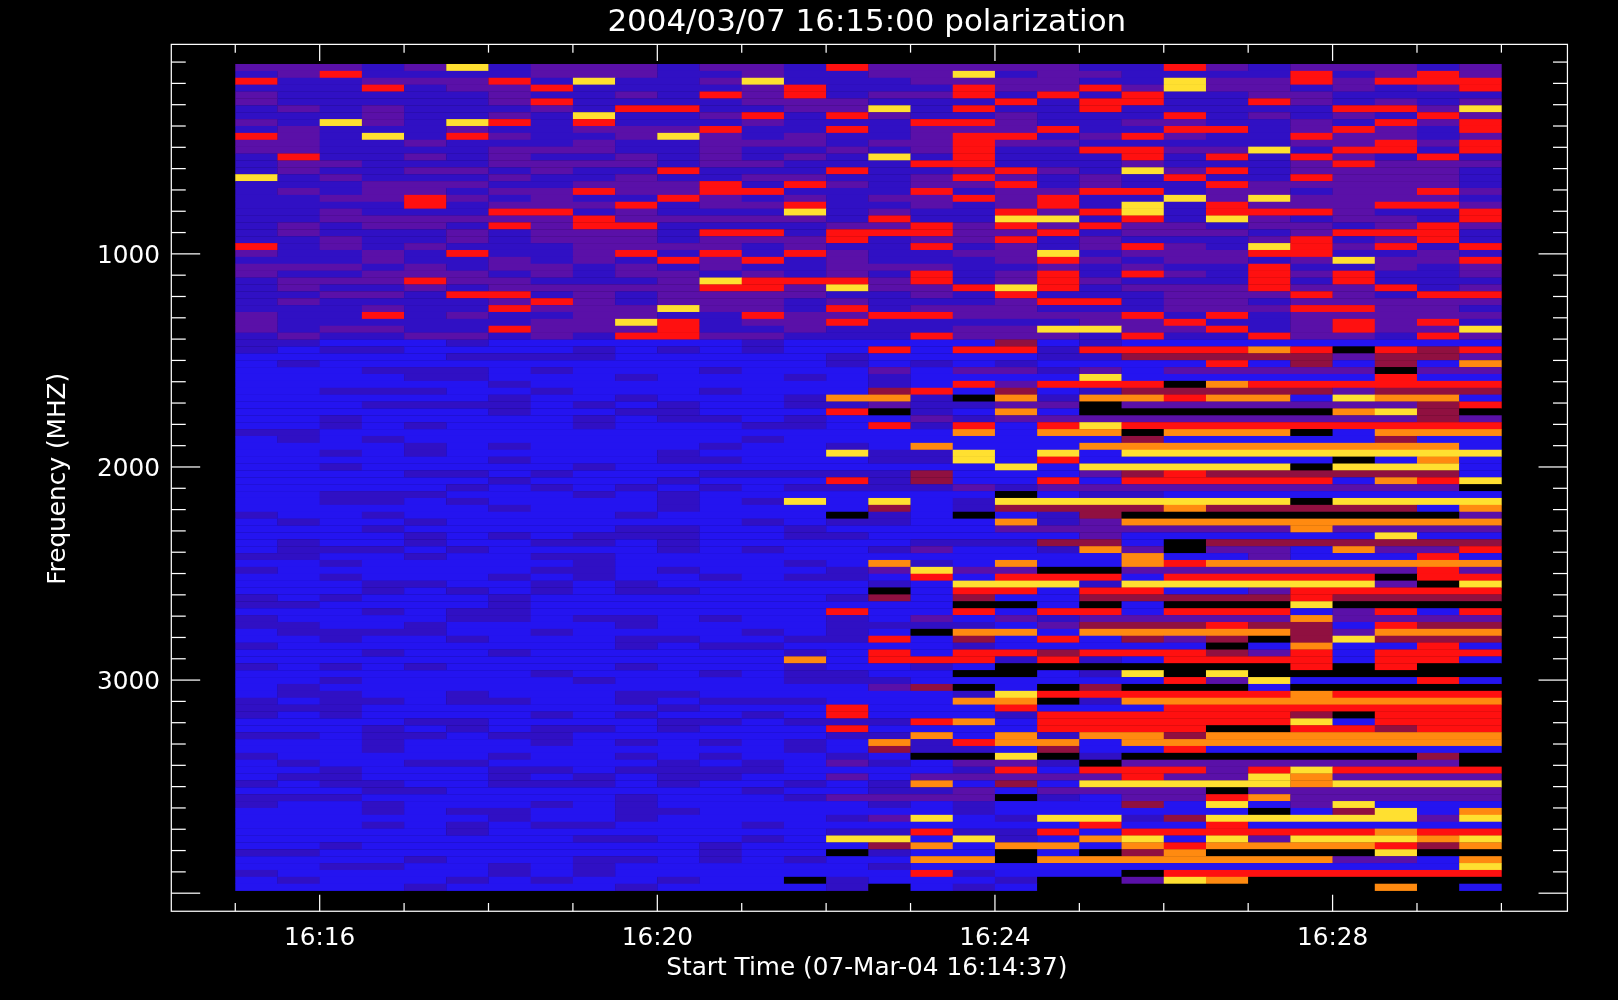 The image size is (1618, 1000). Describe the element at coordinates (56, 478) in the screenshot. I see `y-axis-title: Frequency (MHZ)` at that location.